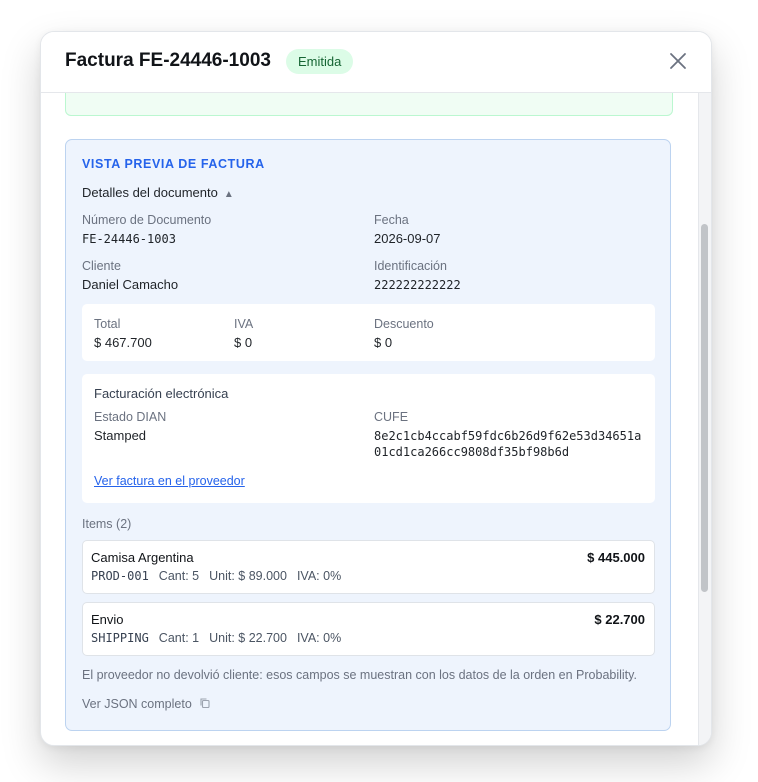 This screenshot has width=758, height=782. Describe the element at coordinates (248, 576) in the screenshot. I see `item-unit-price: Unit: $ 89.000` at that location.